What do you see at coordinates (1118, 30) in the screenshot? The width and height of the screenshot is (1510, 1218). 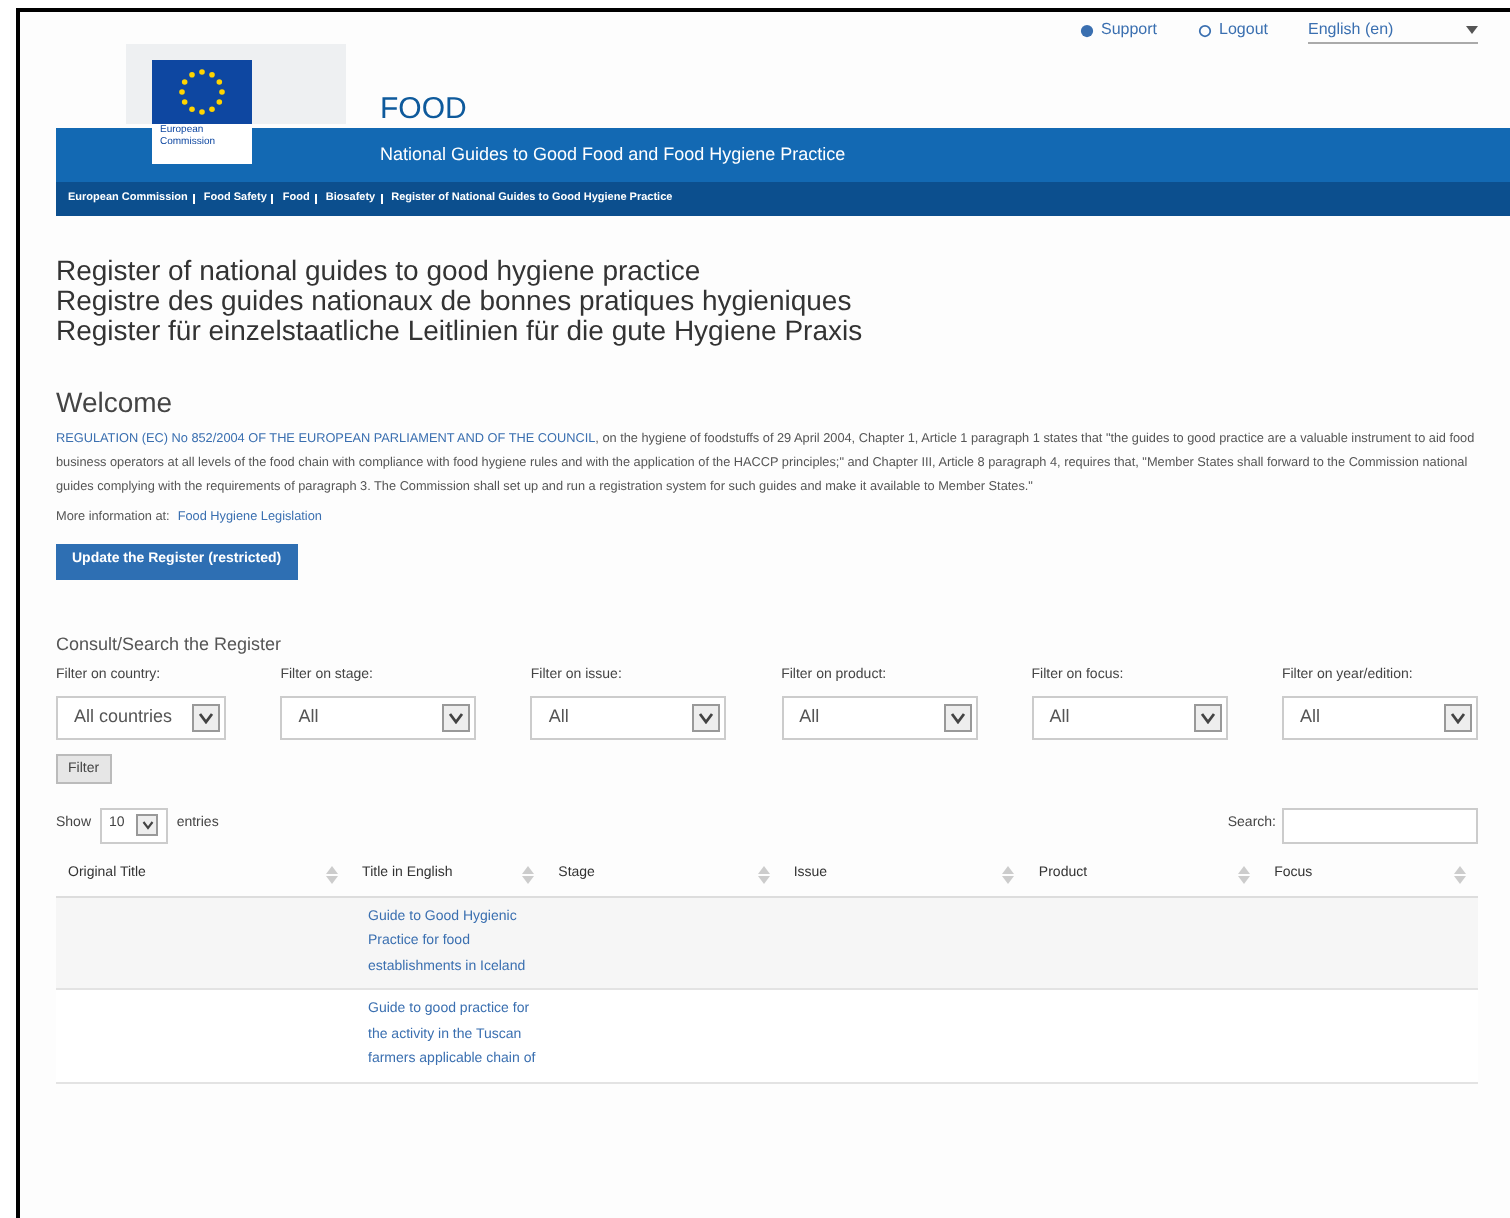 I see `support-link: Support` at bounding box center [1118, 30].